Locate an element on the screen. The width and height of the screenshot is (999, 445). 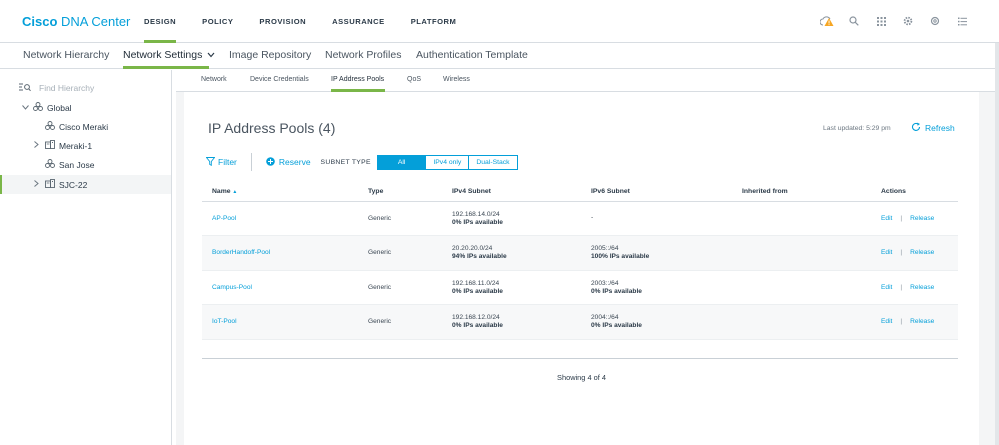
filter-button: Filter is located at coordinates (228, 162).